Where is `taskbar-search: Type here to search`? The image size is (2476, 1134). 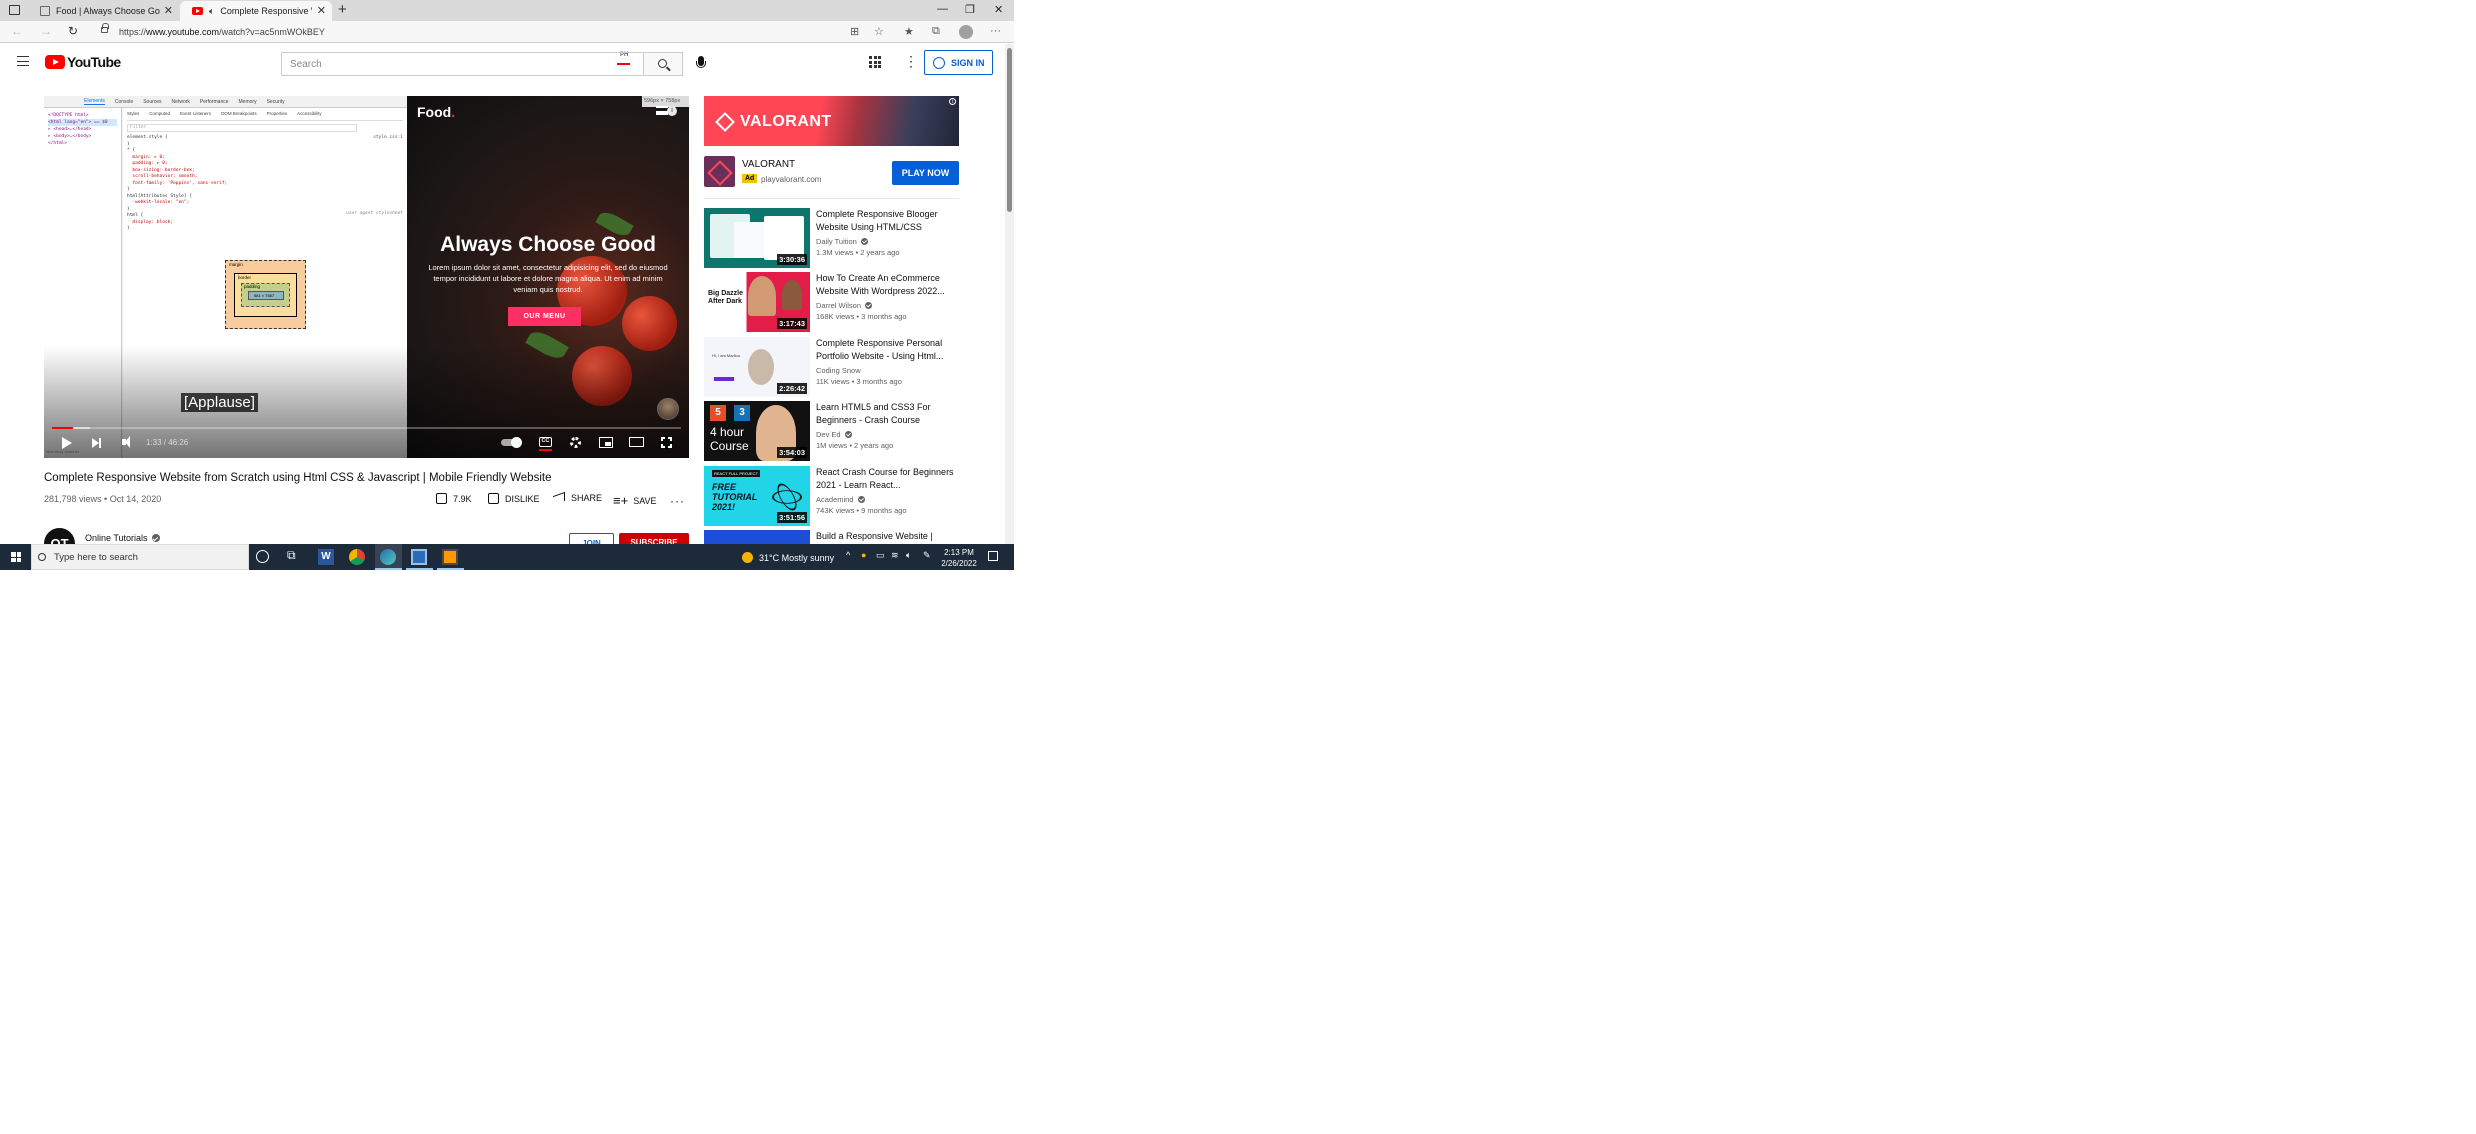
taskbar-search: Type here to search is located at coordinates (140, 557).